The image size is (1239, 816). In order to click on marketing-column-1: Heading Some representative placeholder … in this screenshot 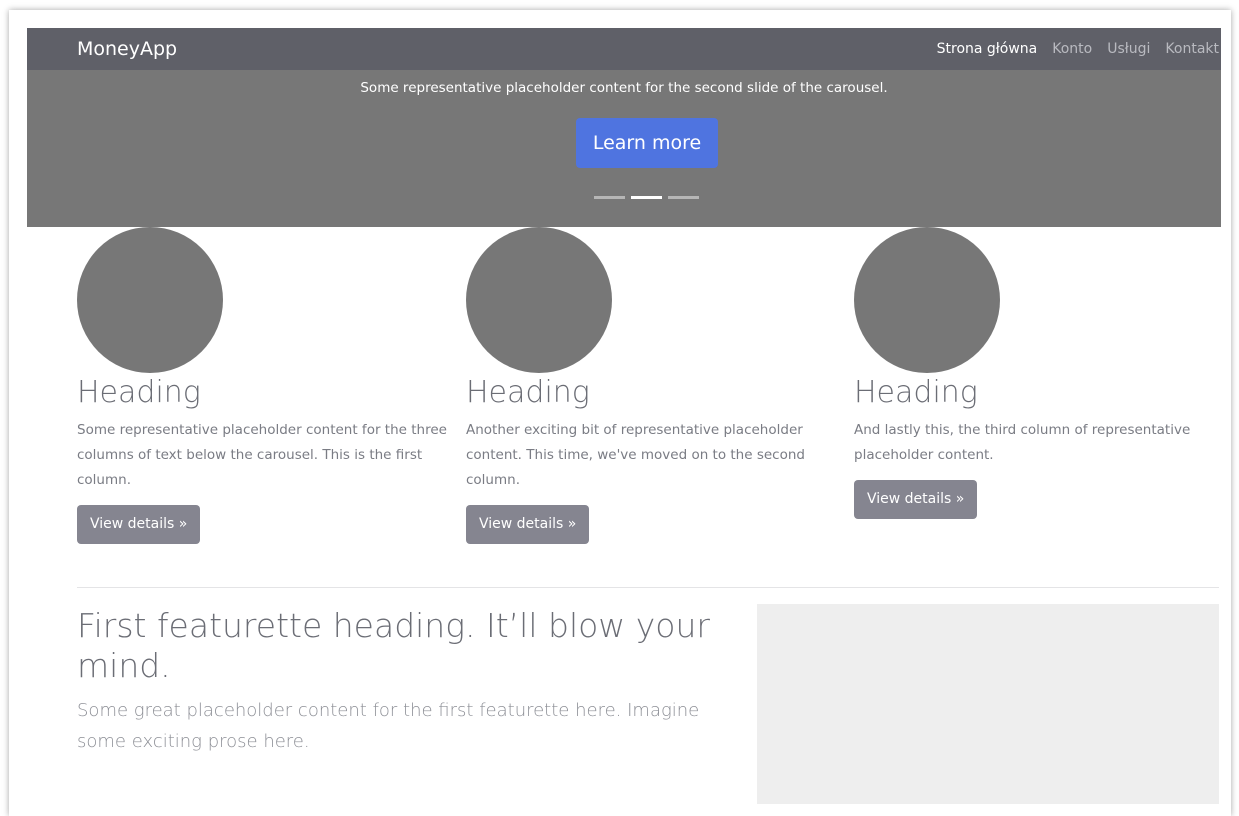, I will do `click(262, 385)`.